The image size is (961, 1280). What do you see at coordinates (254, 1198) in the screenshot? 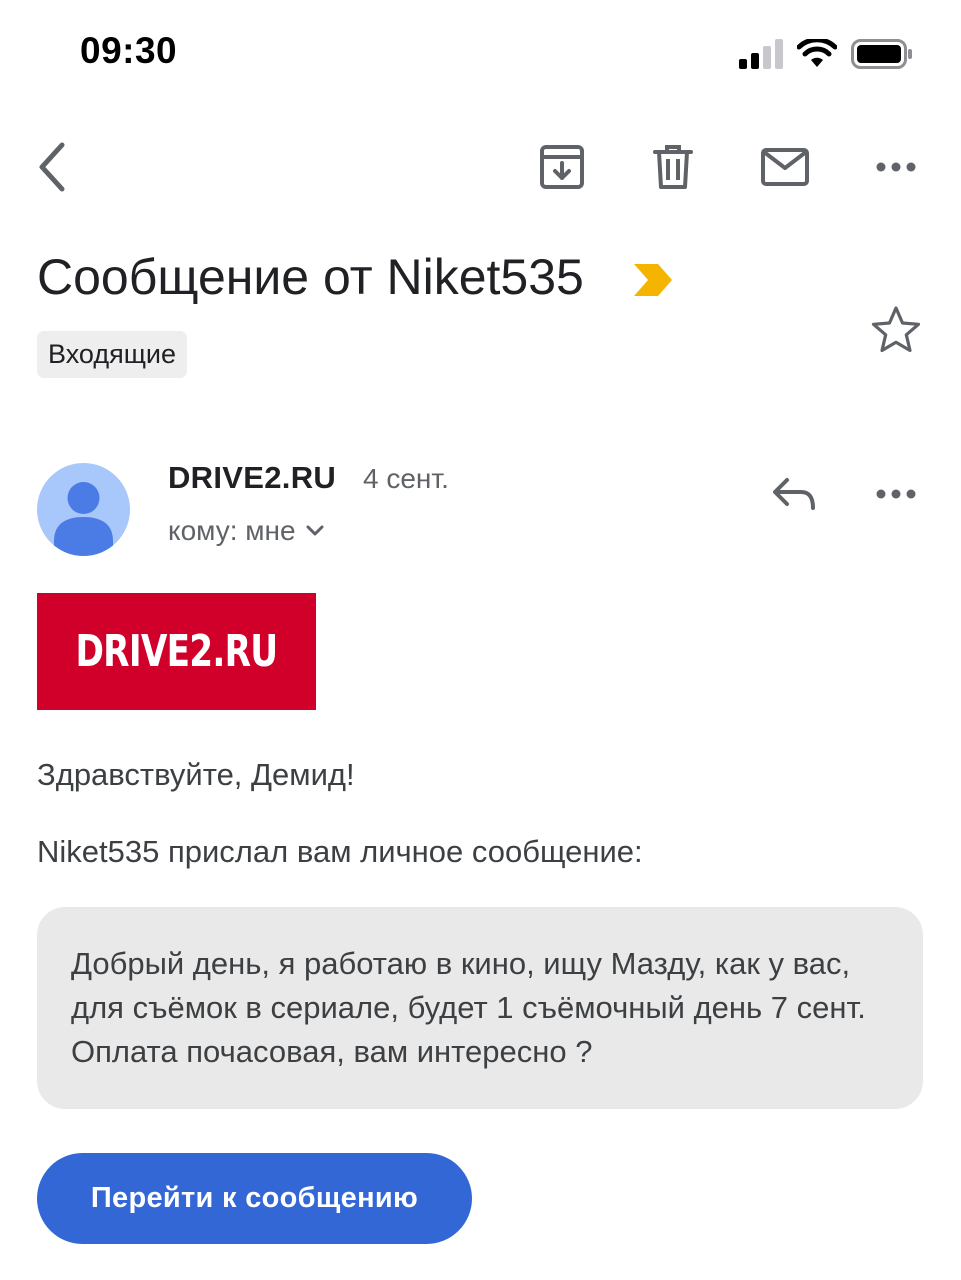
I see `go-to-message-button: Перейти к сообщению` at bounding box center [254, 1198].